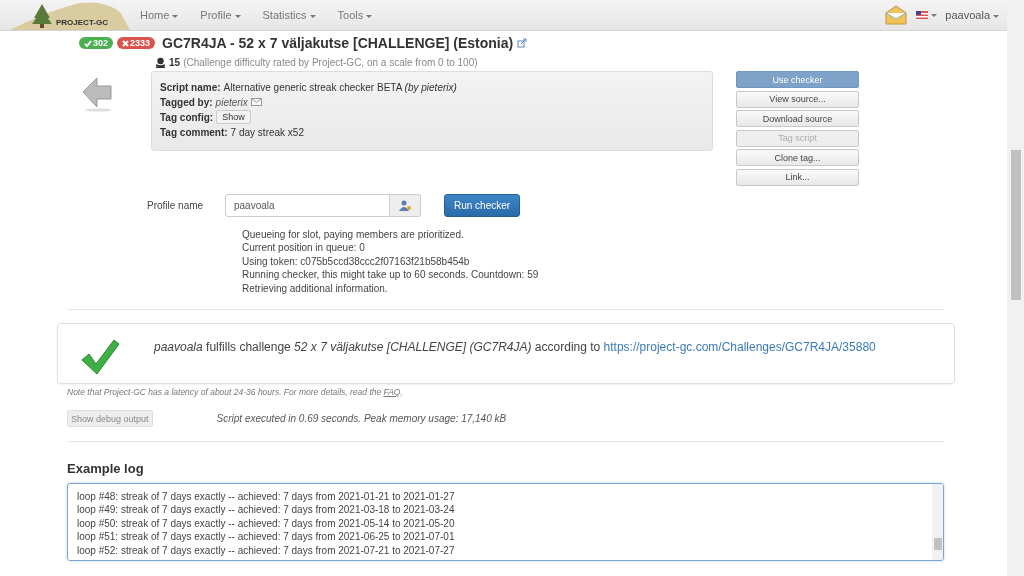  I want to click on external-link-icon, so click(522, 43).